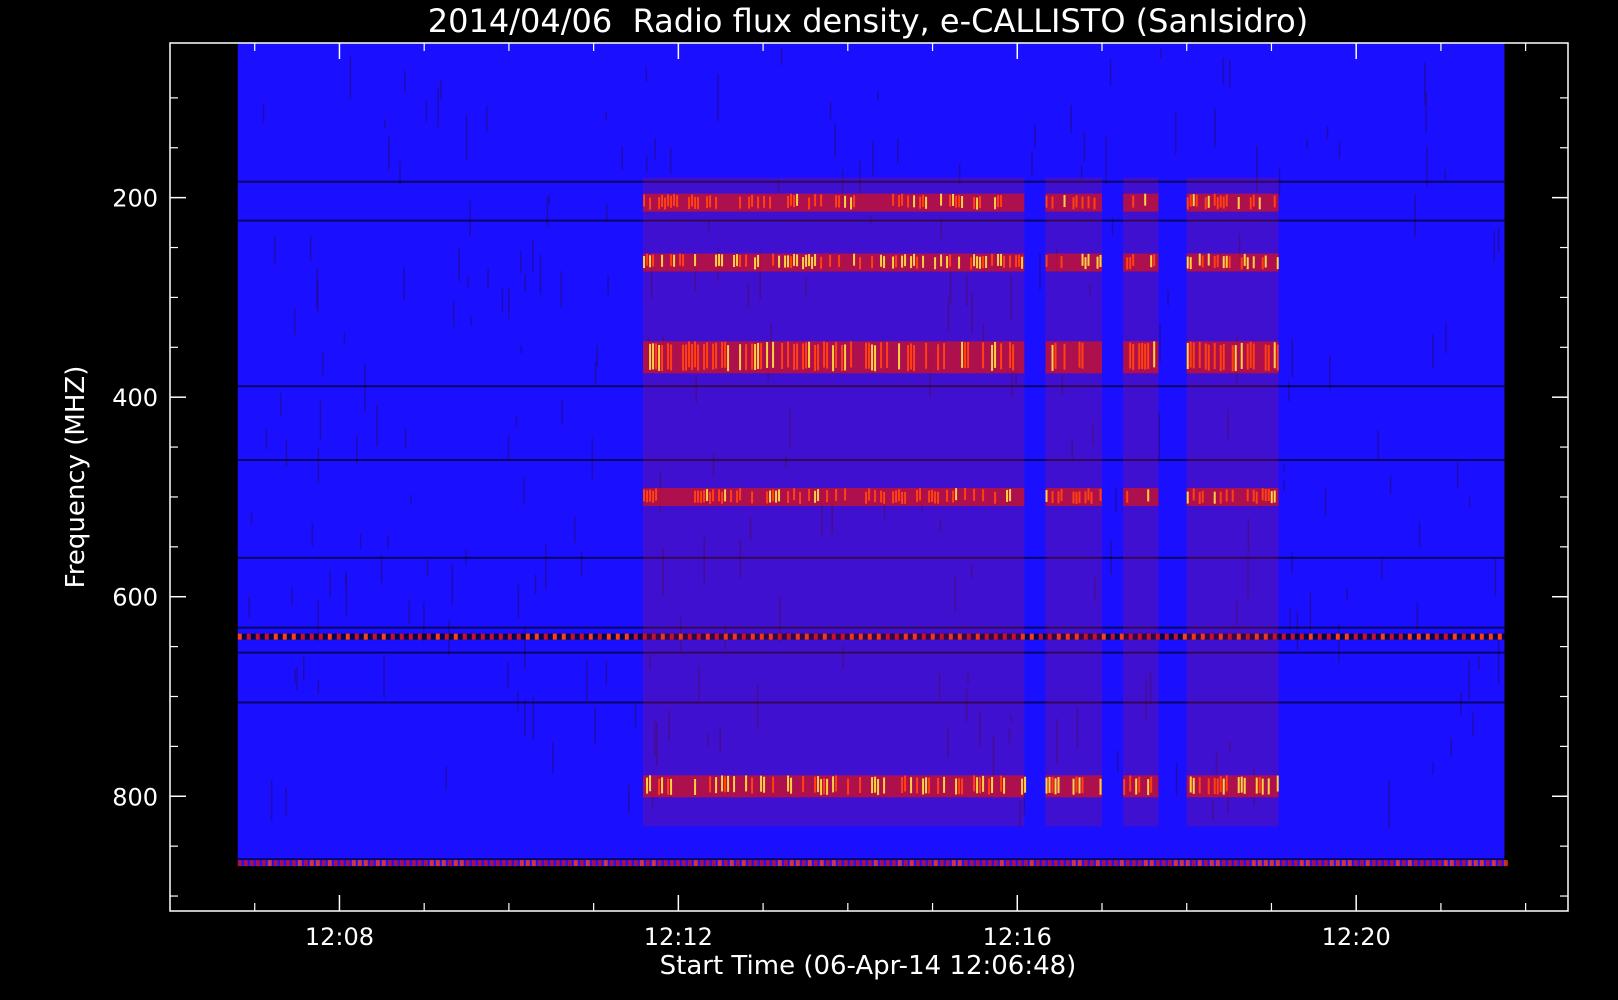 The image size is (1618, 1000). I want to click on x-tick-label: 12:20, so click(1356, 937).